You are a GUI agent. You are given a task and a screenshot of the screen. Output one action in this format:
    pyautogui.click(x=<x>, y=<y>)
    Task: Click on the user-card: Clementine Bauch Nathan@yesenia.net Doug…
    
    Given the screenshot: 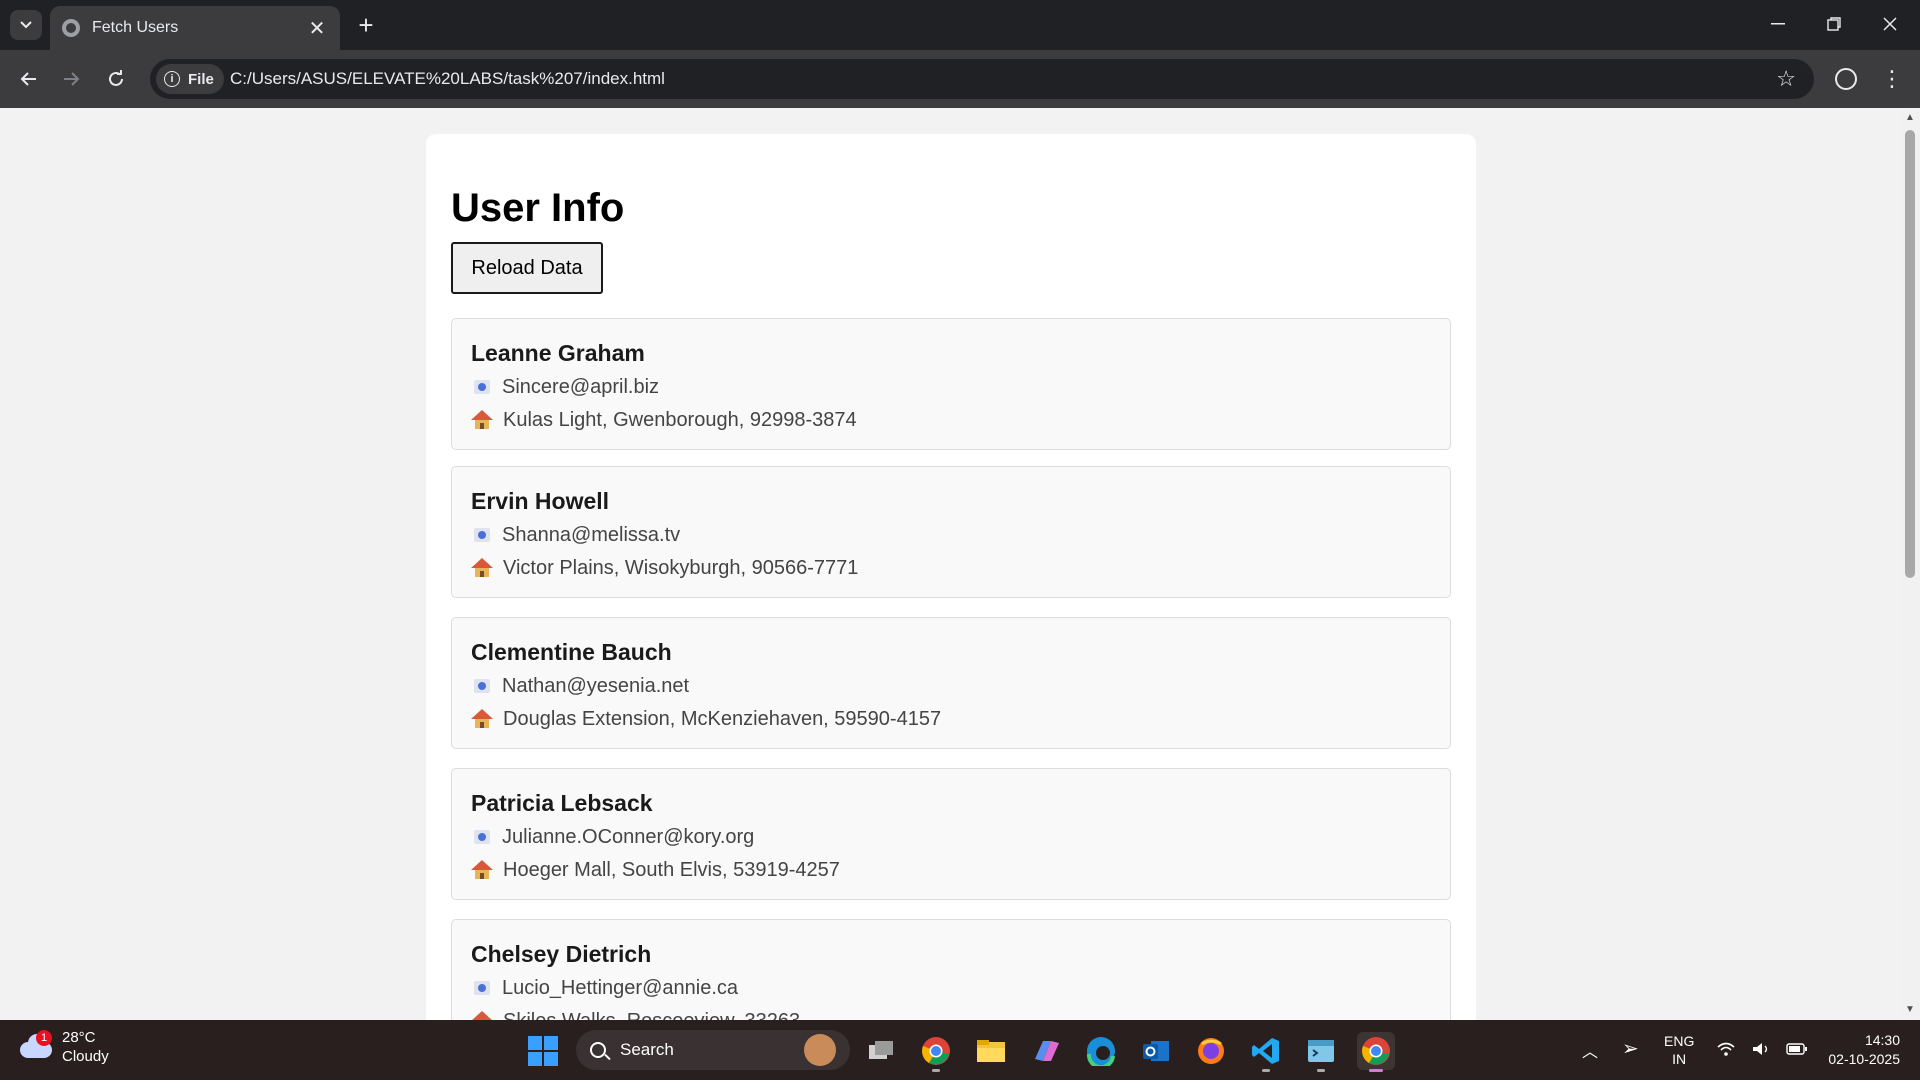 What is the action you would take?
    pyautogui.click(x=951, y=683)
    